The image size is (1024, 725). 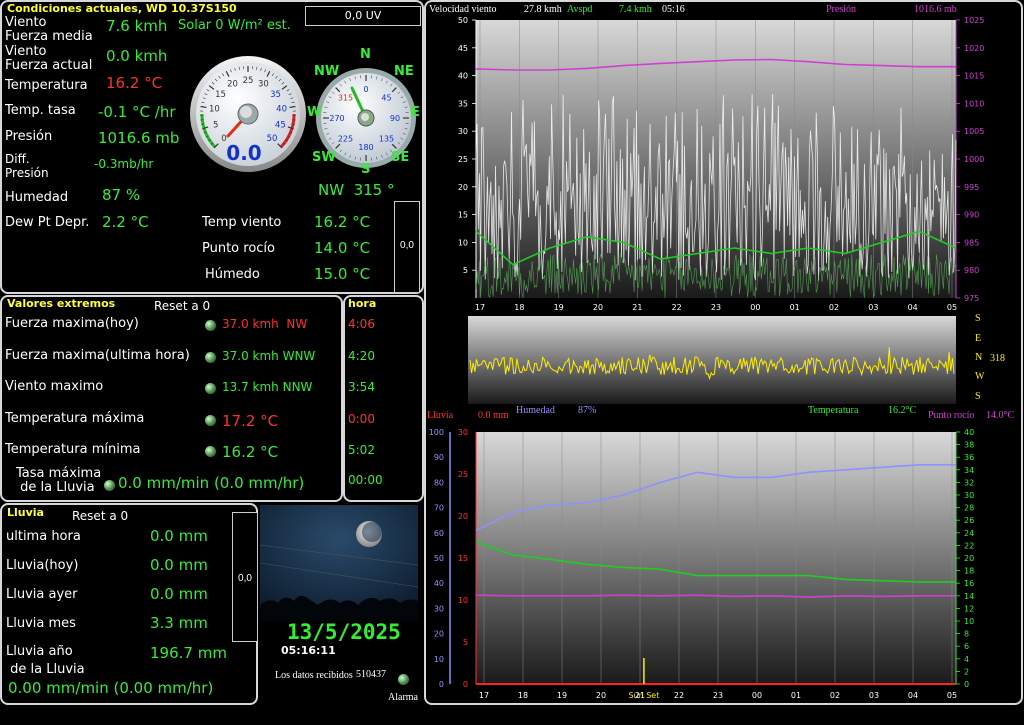 What do you see at coordinates (403, 679) in the screenshot?
I see `alarm-indicator` at bounding box center [403, 679].